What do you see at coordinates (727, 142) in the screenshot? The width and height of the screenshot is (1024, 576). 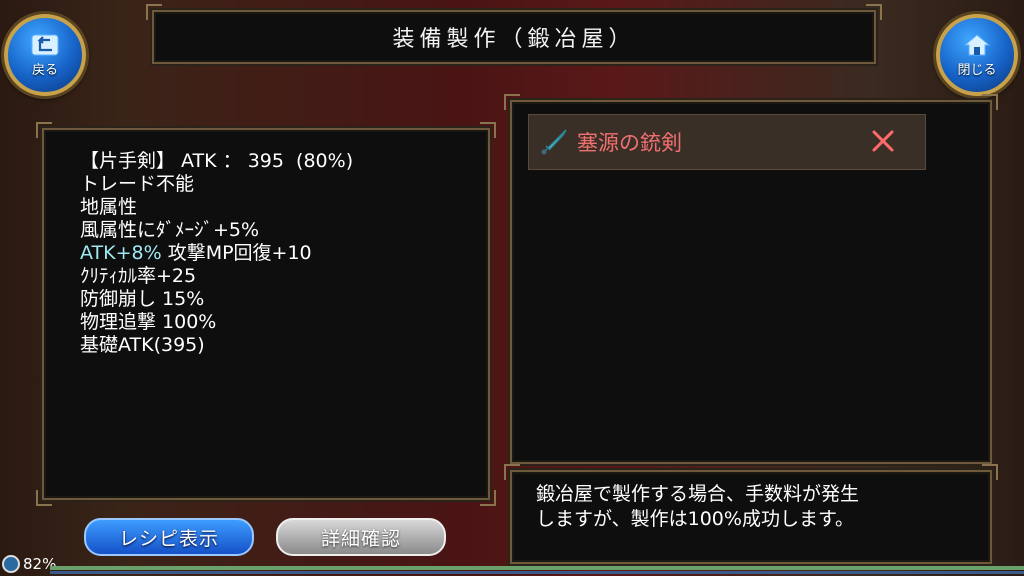 I see `material-item: 塞源の銃剣` at bounding box center [727, 142].